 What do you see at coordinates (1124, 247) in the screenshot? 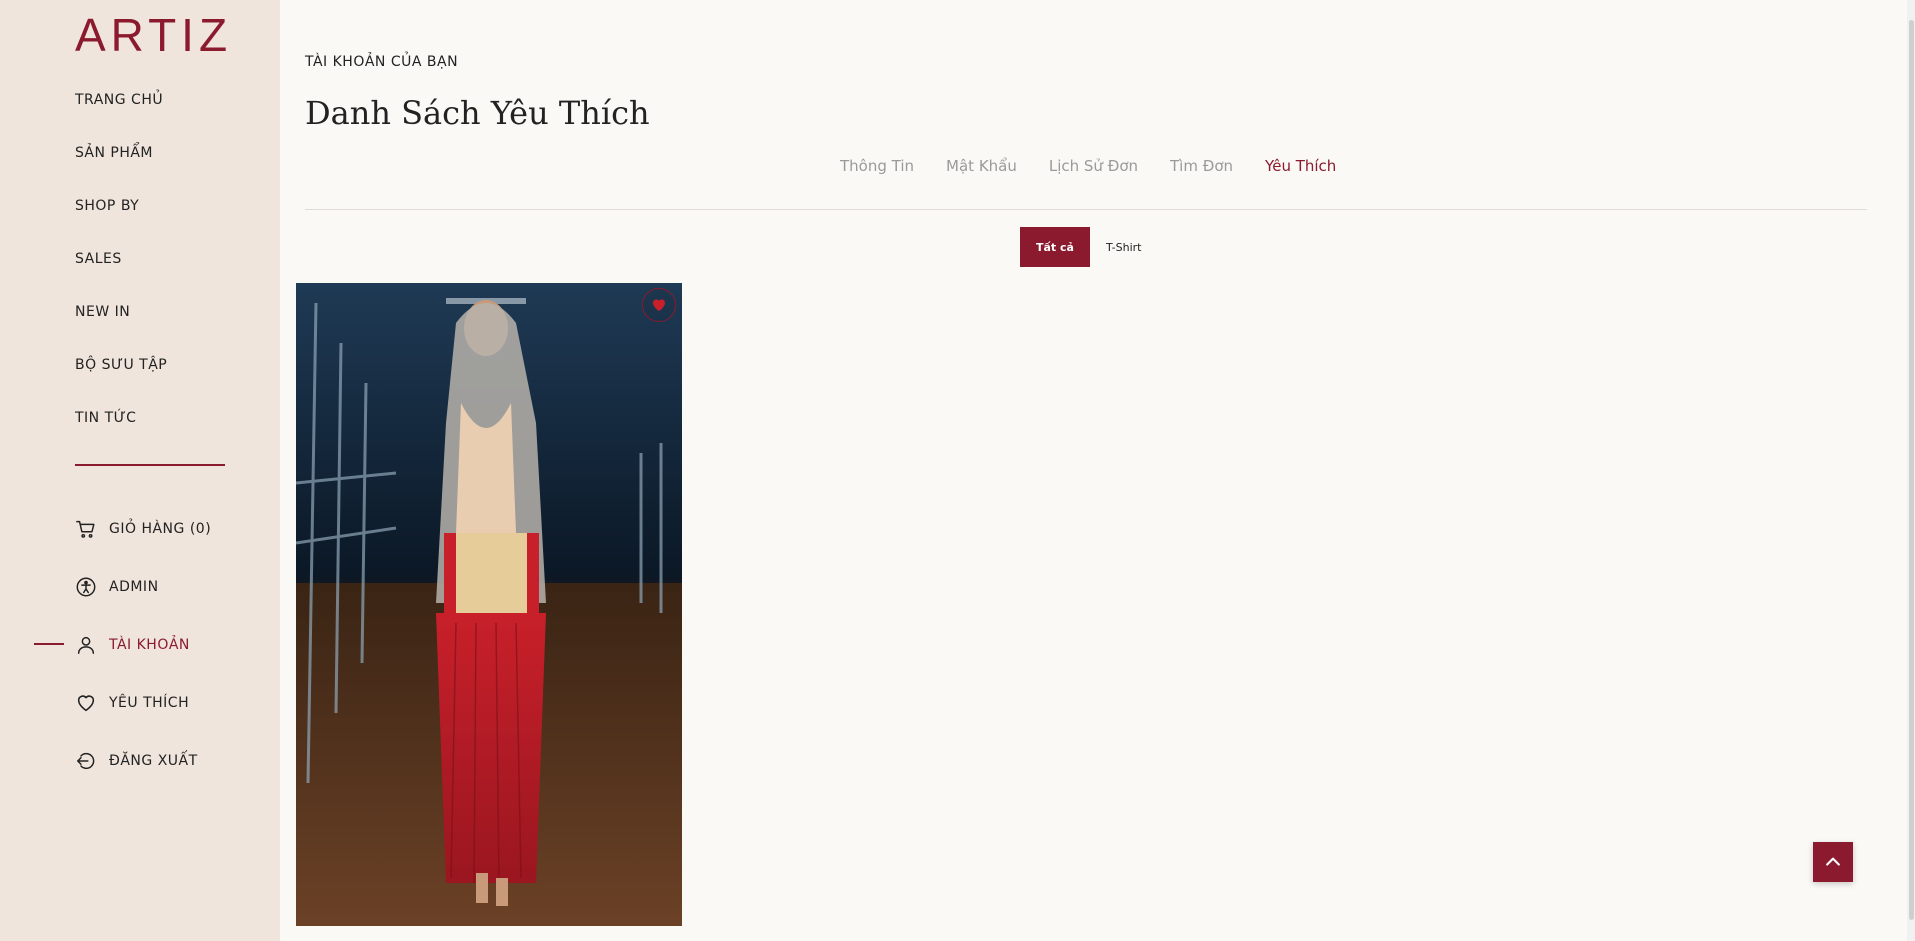
I see `filter-tshirt: T-Shirt` at bounding box center [1124, 247].